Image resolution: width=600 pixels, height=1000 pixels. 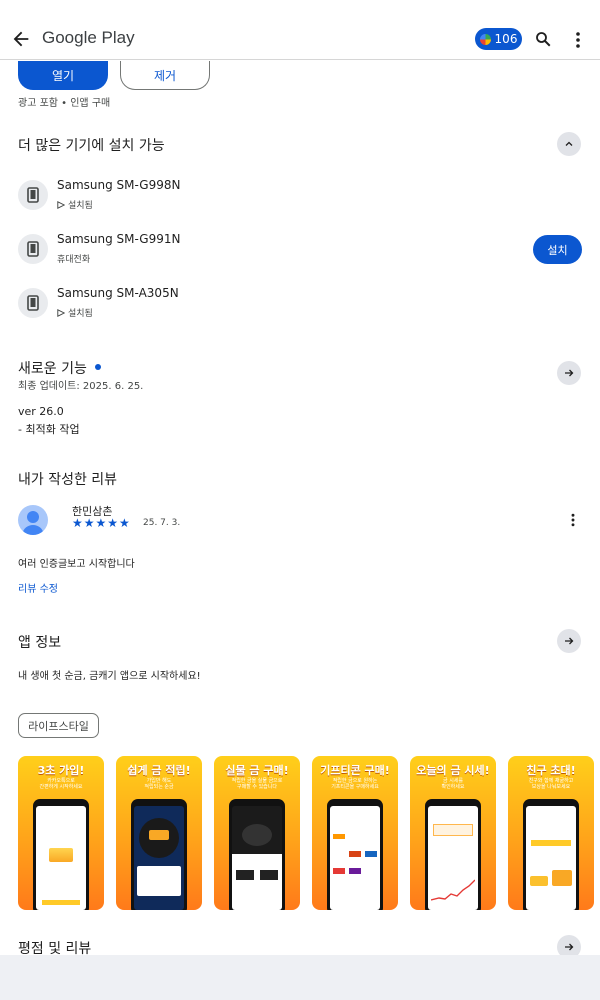 What do you see at coordinates (76, 564) in the screenshot?
I see `review-text: 여러 인증글보고 시작합니다` at bounding box center [76, 564].